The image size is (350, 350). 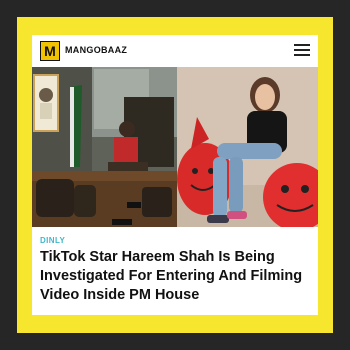 I want to click on hamburger-icon, so click(x=302, y=50).